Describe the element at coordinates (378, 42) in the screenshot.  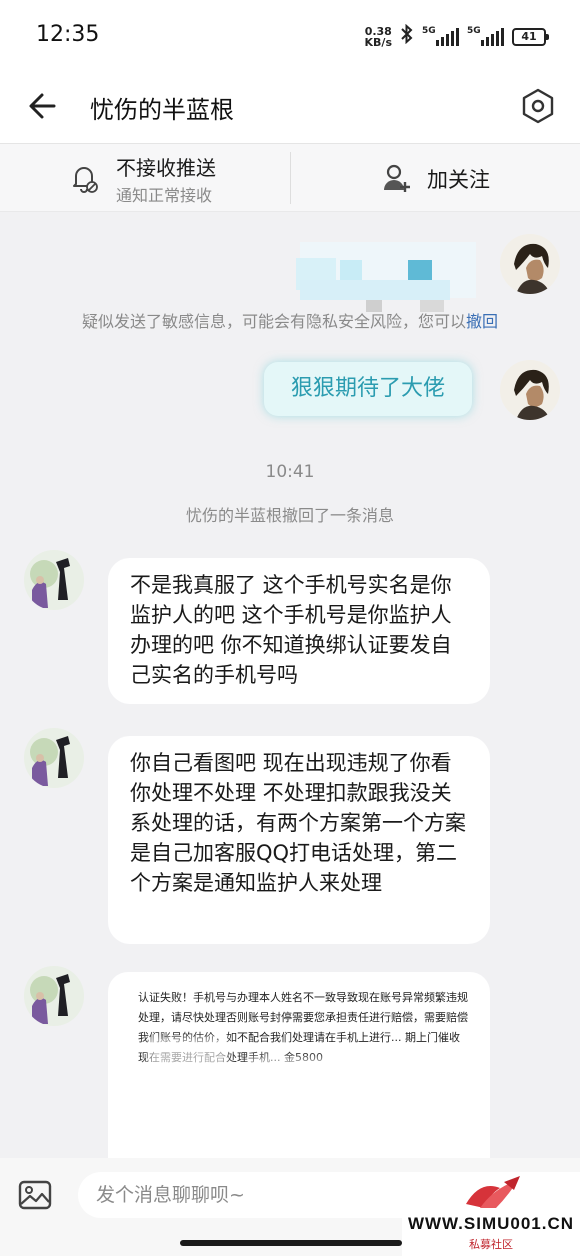
I see `net-speed-unit: KB/s` at that location.